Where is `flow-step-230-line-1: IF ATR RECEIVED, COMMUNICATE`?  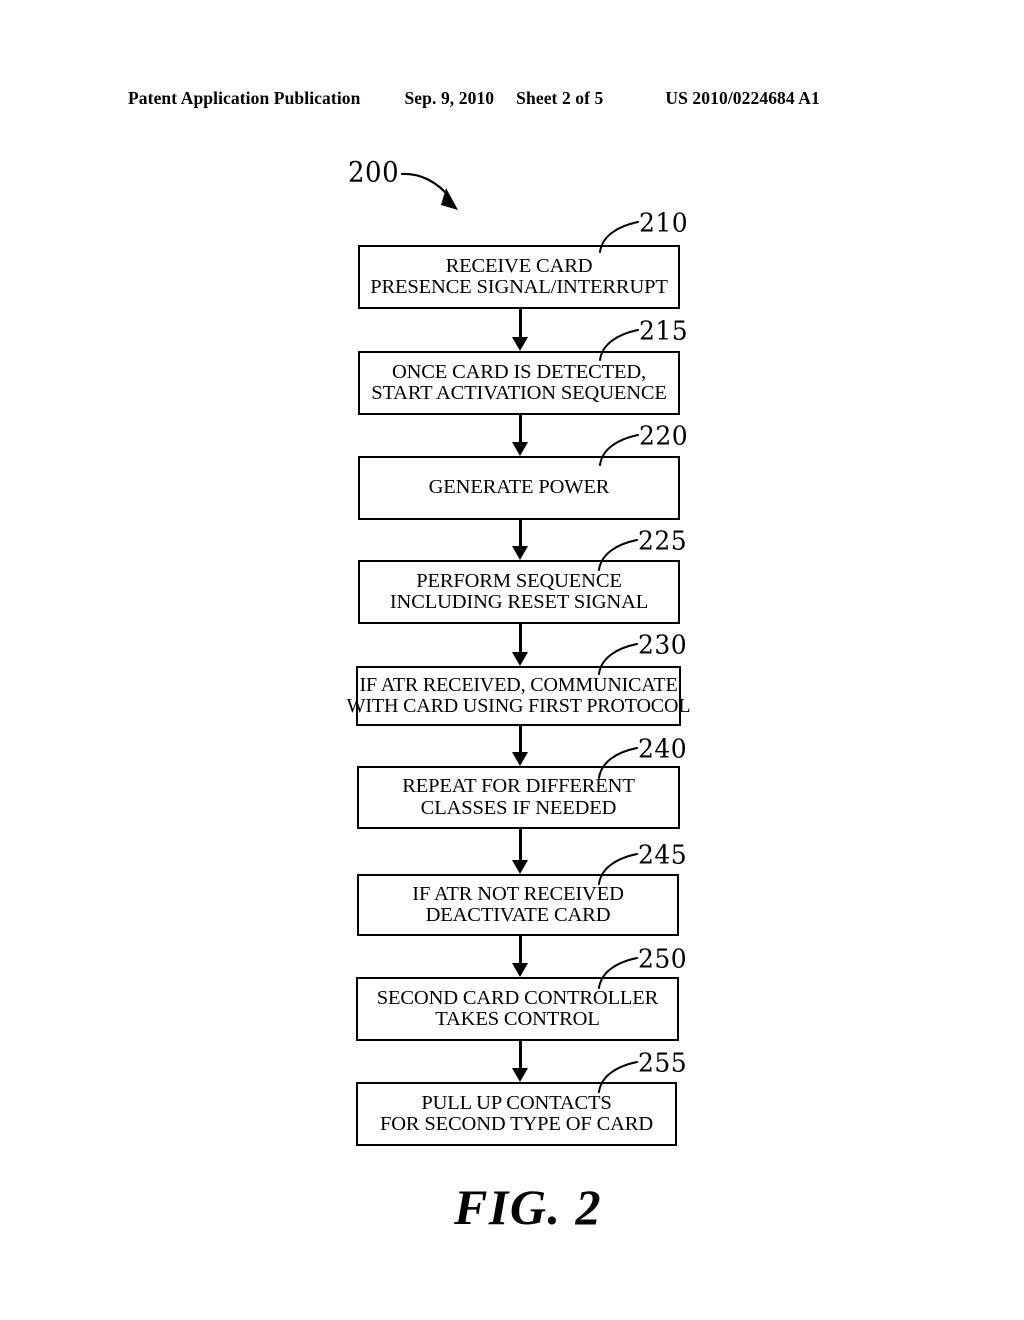
flow-step-230-line-1: IF ATR RECEIVED, COMMUNICATE is located at coordinates (518, 685).